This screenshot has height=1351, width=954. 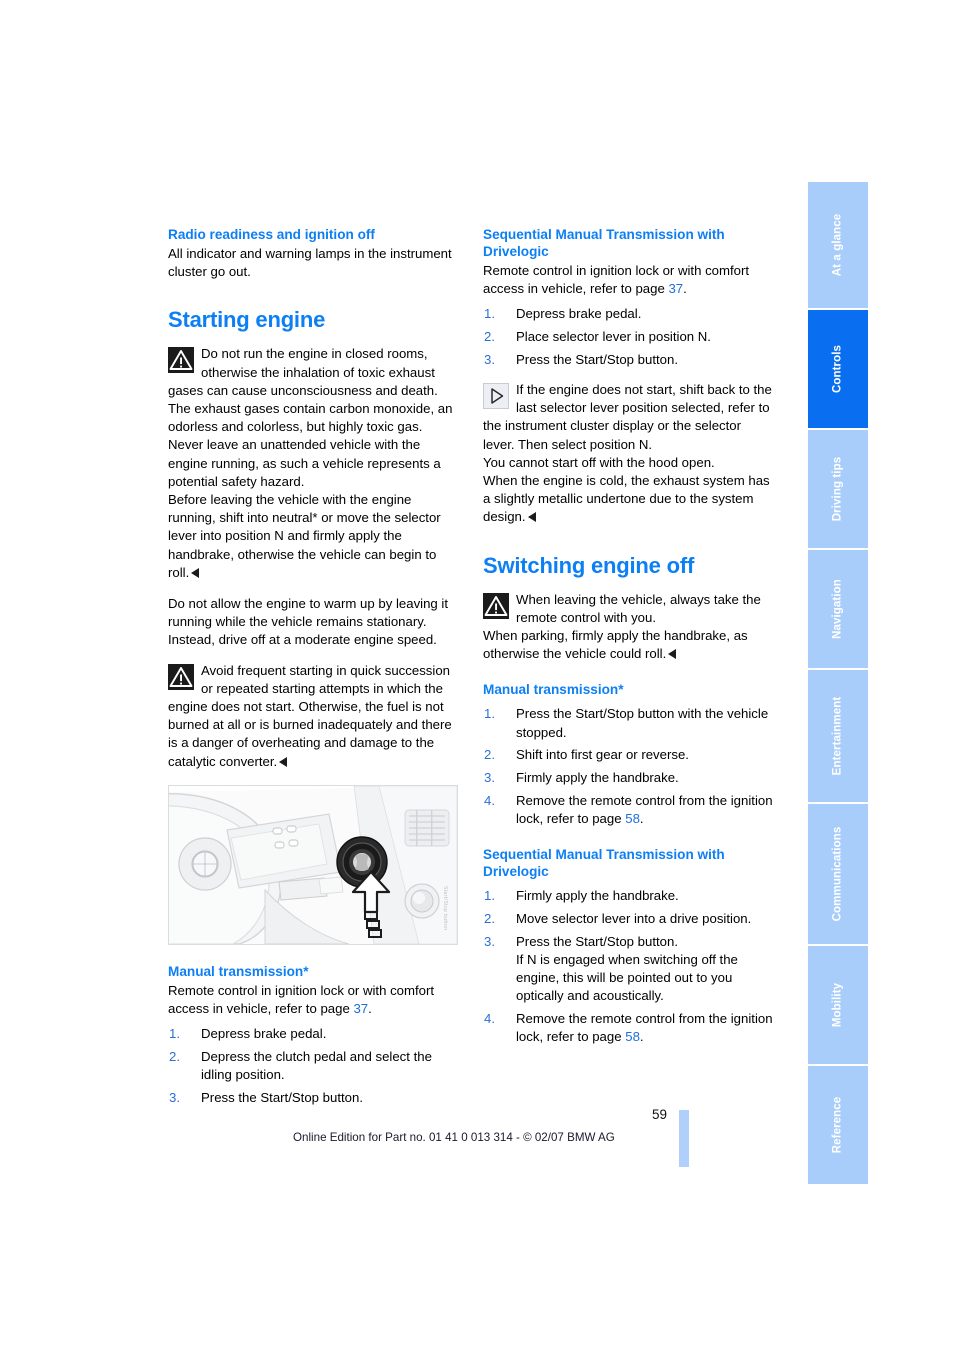 I want to click on list-item: 3. Firmly apply the handbrake., so click(x=628, y=778).